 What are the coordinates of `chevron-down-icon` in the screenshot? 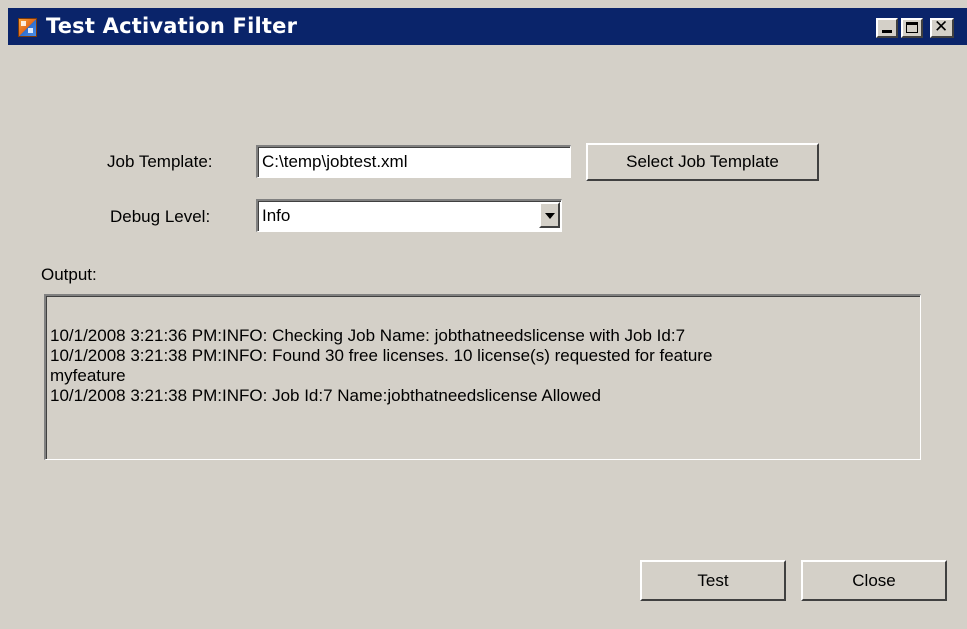 It's located at (550, 216).